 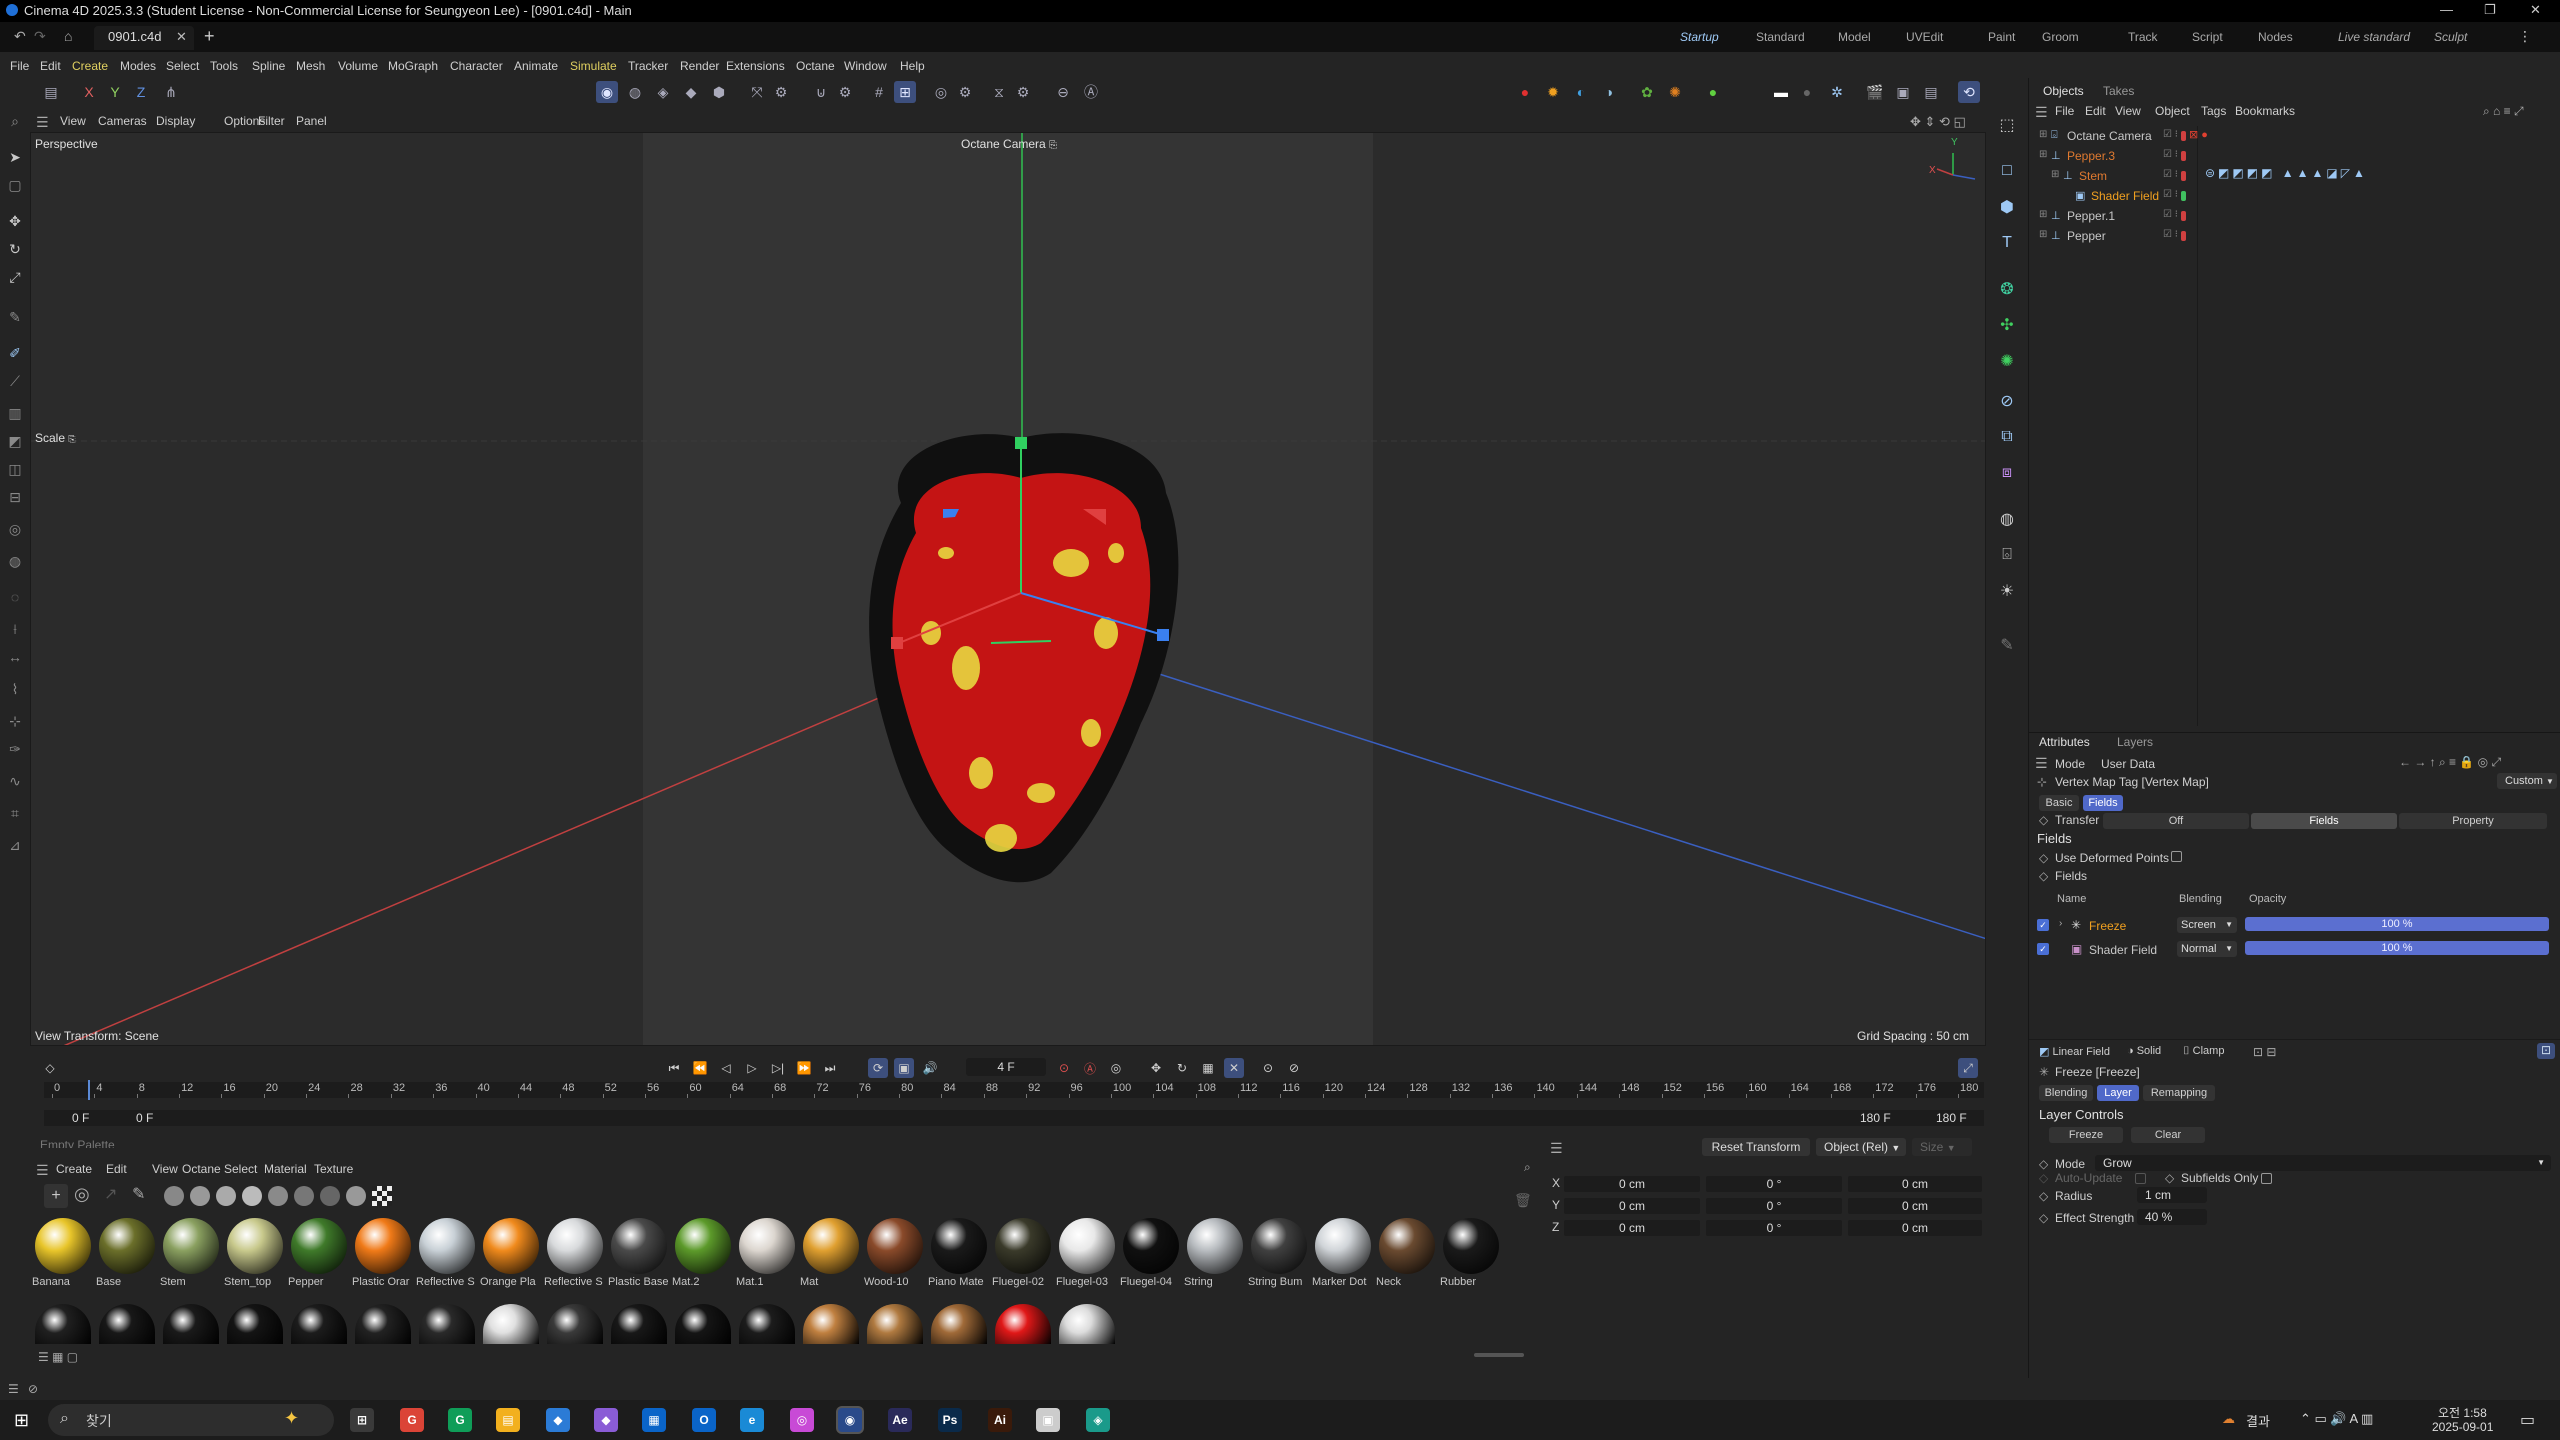 I want to click on material-search-icon: ⌕, so click(x=1527, y=1167).